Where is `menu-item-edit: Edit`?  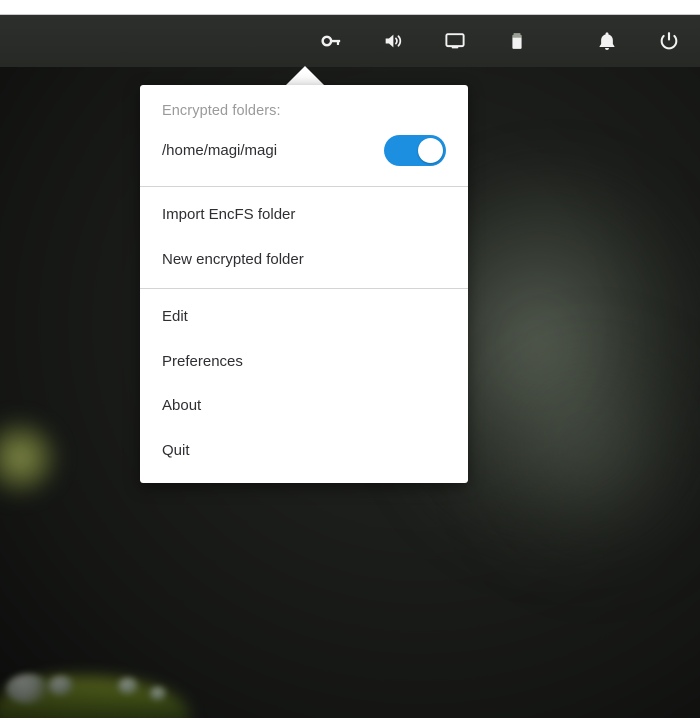
menu-item-edit: Edit is located at coordinates (304, 317).